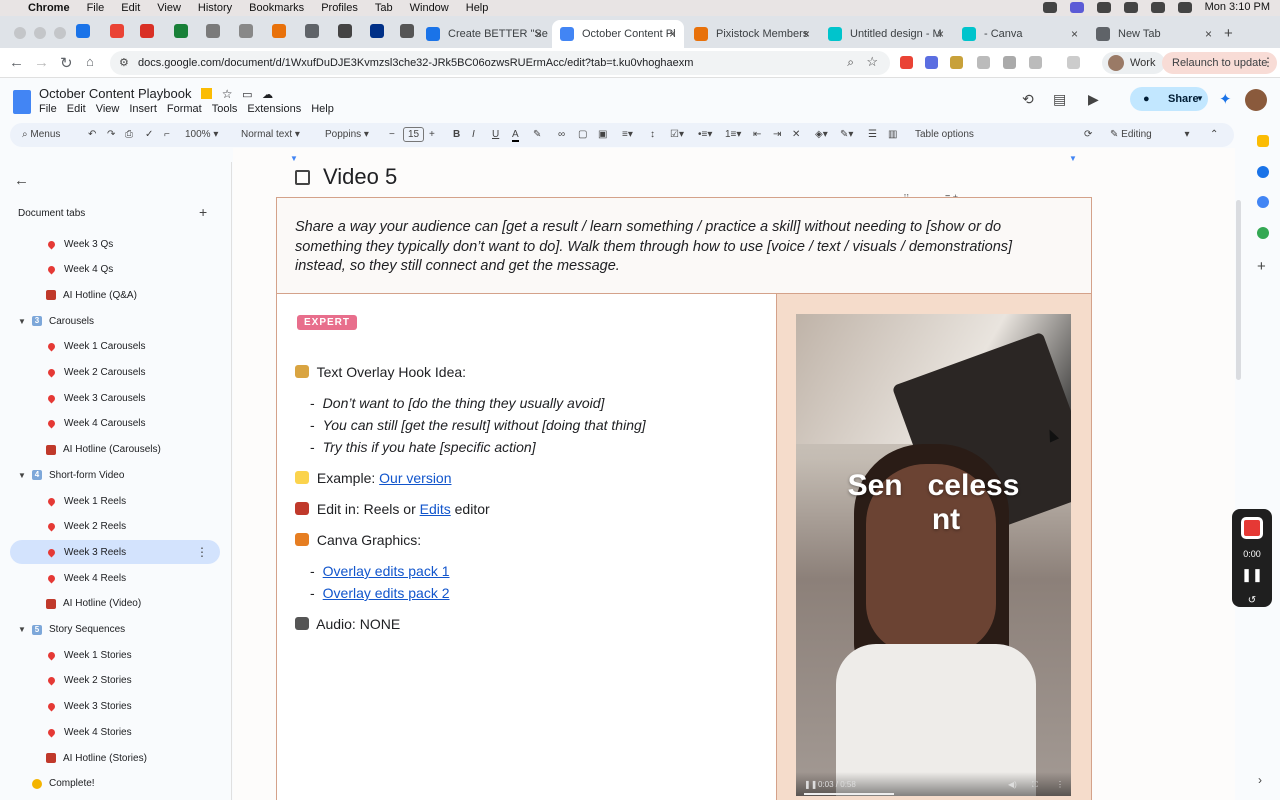  What do you see at coordinates (1103, 7) in the screenshot?
I see `audio-icon` at bounding box center [1103, 7].